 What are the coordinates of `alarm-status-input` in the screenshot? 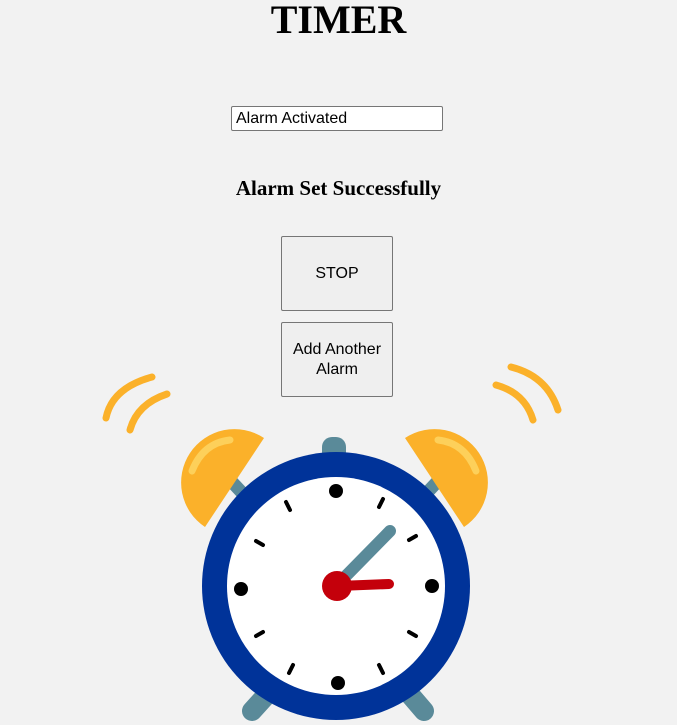 It's located at (337, 118).